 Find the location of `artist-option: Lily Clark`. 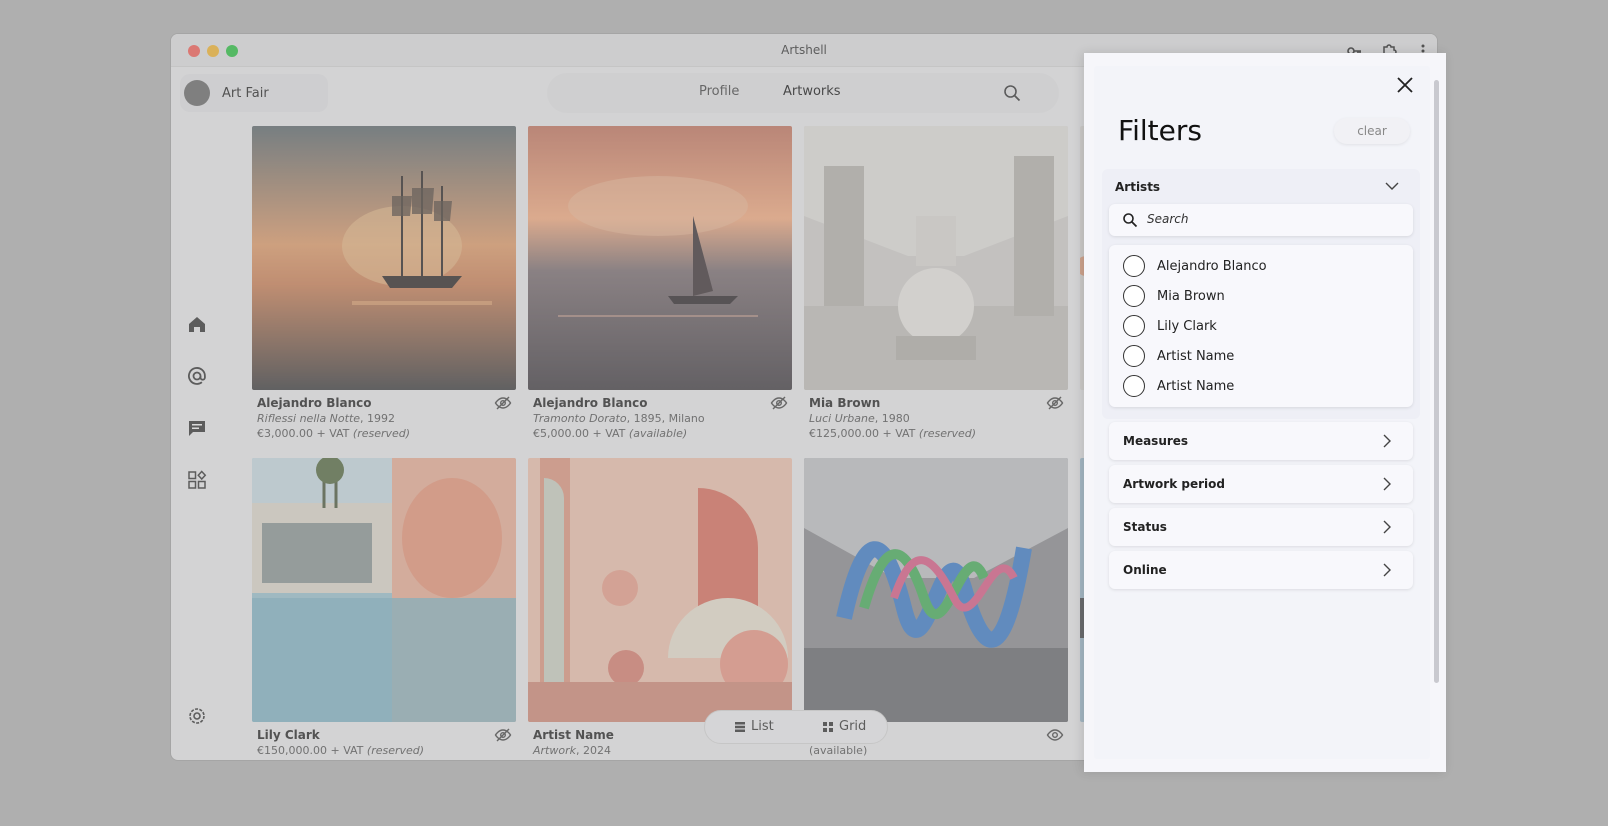

artist-option: Lily Clark is located at coordinates (1170, 326).